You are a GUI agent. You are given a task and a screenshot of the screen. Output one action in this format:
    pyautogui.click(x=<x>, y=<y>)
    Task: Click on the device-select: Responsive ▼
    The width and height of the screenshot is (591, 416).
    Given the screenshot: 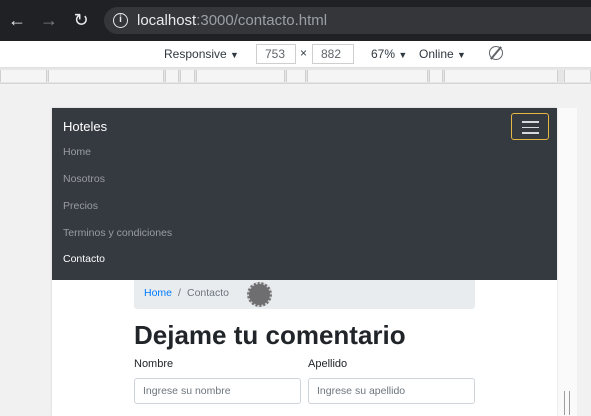 What is the action you would take?
    pyautogui.click(x=201, y=54)
    